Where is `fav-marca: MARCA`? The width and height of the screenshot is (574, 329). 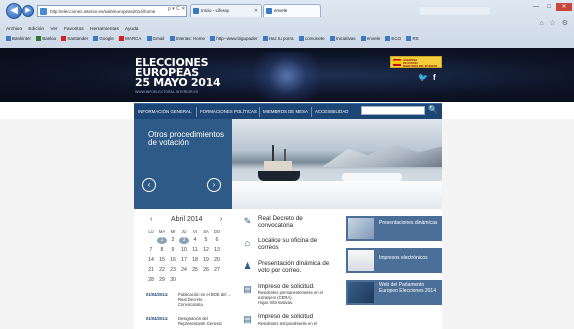
fav-marca: MARCA is located at coordinates (130, 38).